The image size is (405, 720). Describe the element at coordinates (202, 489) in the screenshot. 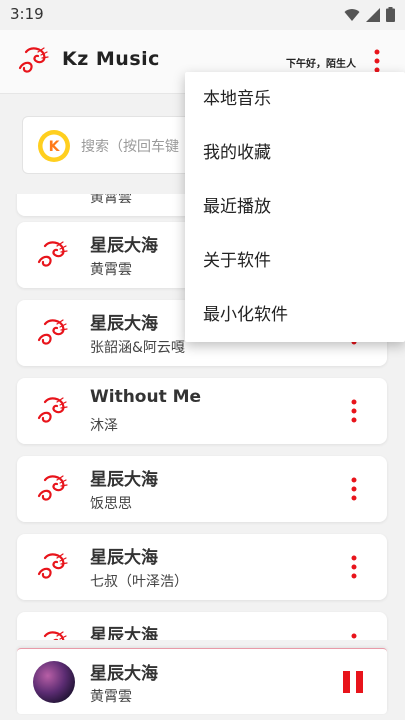

I see `song-card: 星辰大海 饭思思` at that location.